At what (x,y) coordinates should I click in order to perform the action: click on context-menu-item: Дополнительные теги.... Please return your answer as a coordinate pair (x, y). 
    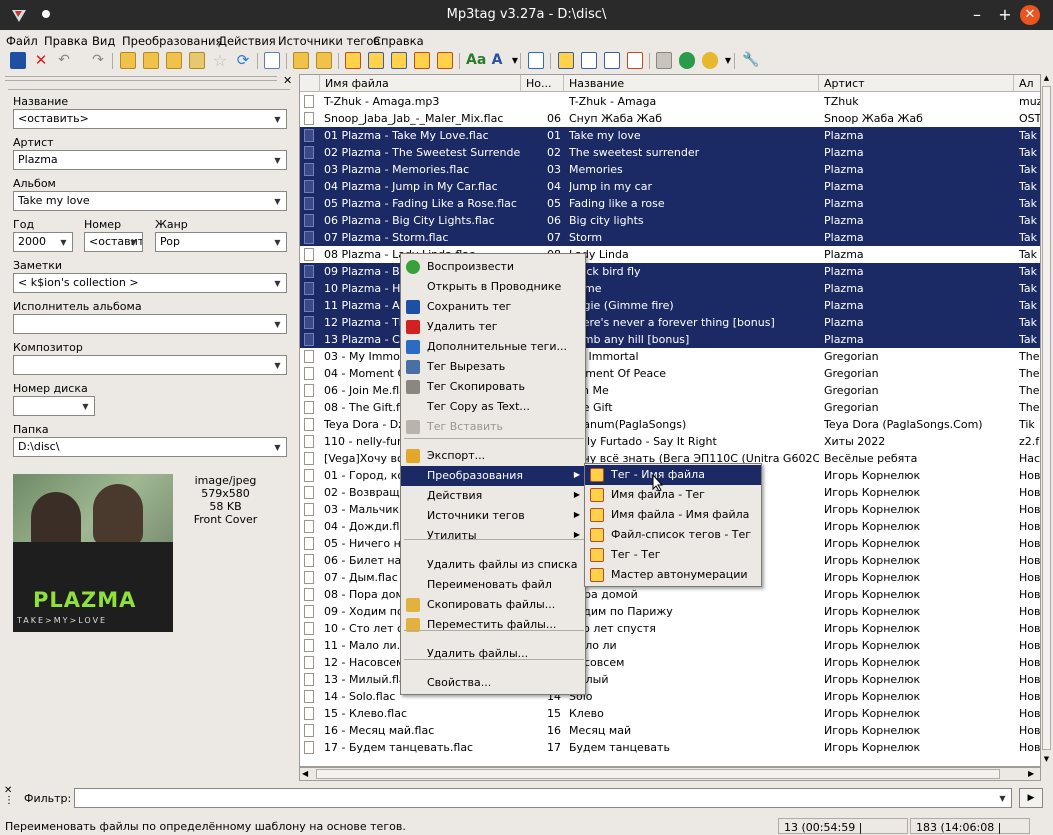
    Looking at the image, I should click on (493, 347).